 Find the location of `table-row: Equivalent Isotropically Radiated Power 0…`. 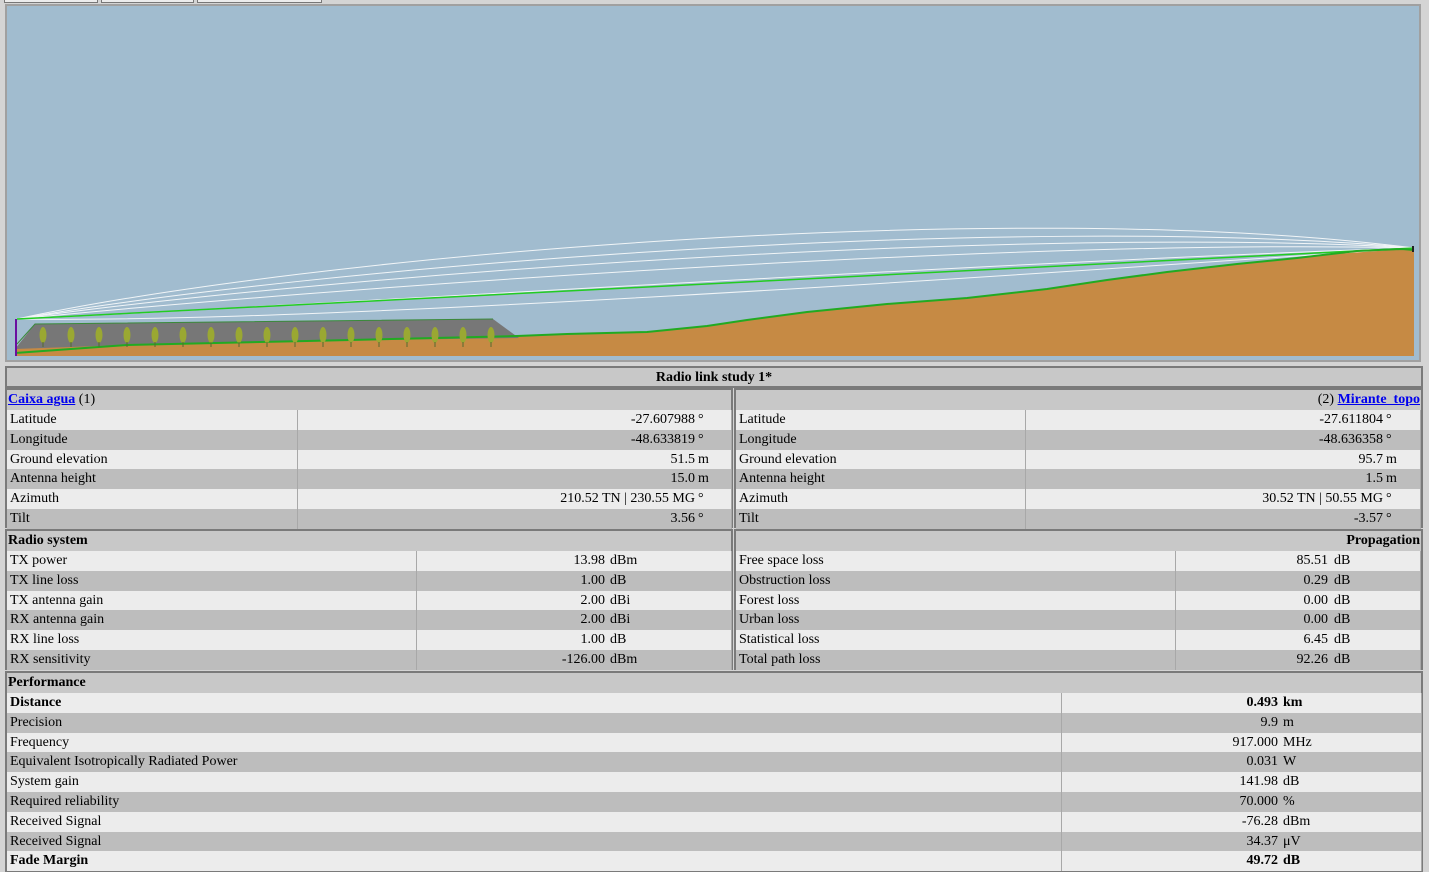

table-row: Equivalent Isotropically Radiated Power 0… is located at coordinates (714, 762).